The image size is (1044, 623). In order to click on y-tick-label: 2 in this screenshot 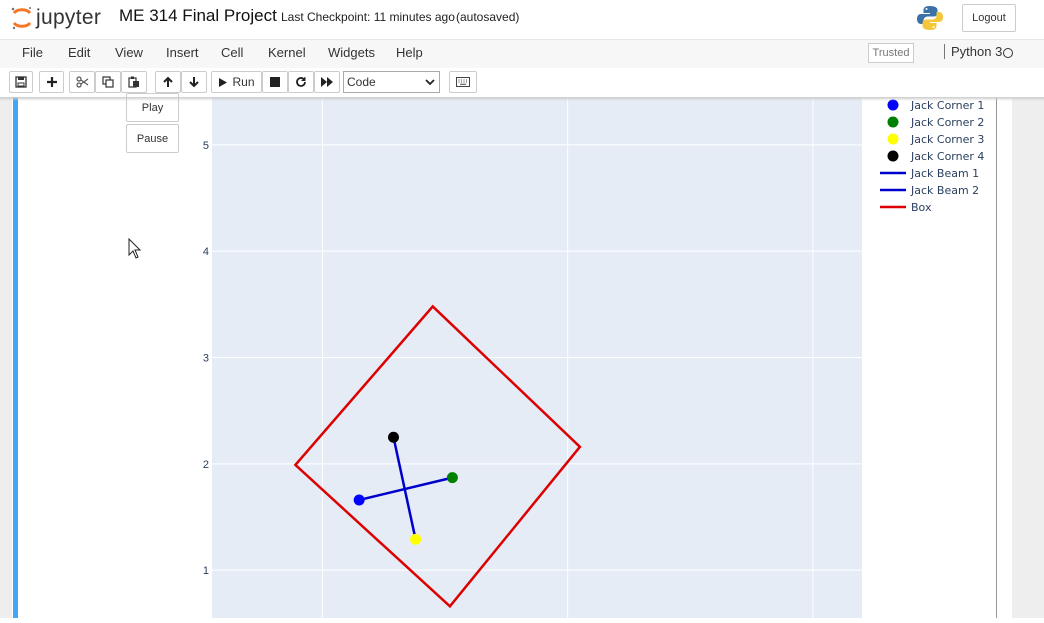, I will do `click(206, 465)`.